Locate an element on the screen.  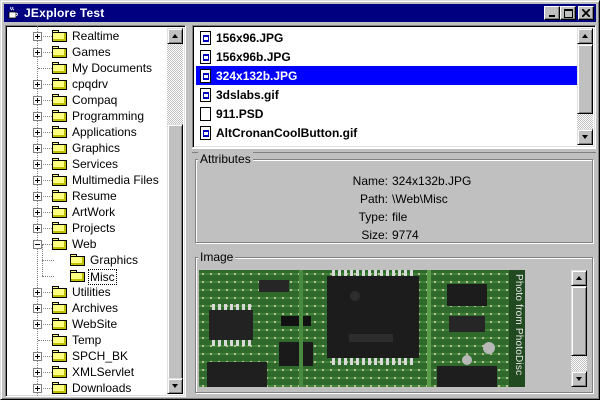
file-list-item: 156x96b.JPG is located at coordinates (386, 56).